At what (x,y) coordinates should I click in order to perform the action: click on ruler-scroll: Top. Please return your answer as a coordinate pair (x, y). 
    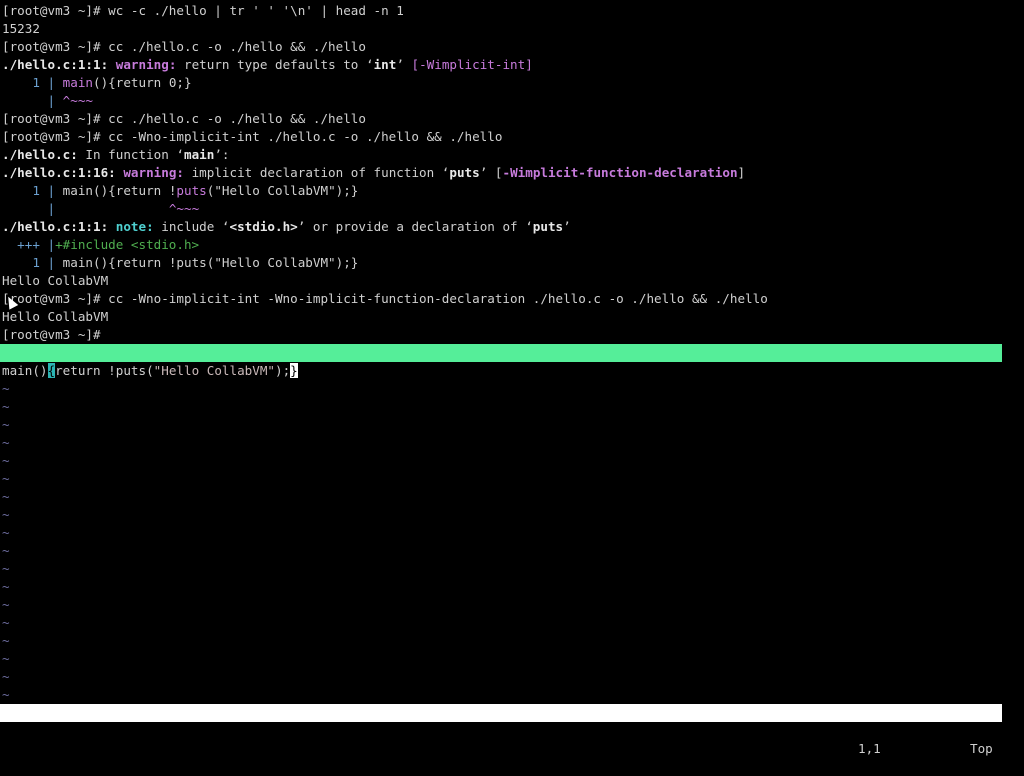
    Looking at the image, I should click on (981, 748).